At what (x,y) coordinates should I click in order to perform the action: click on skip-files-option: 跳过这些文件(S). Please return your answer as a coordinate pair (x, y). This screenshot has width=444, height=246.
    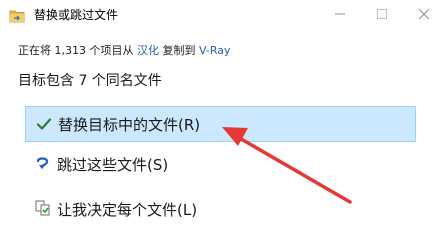
    Looking at the image, I should click on (220, 164).